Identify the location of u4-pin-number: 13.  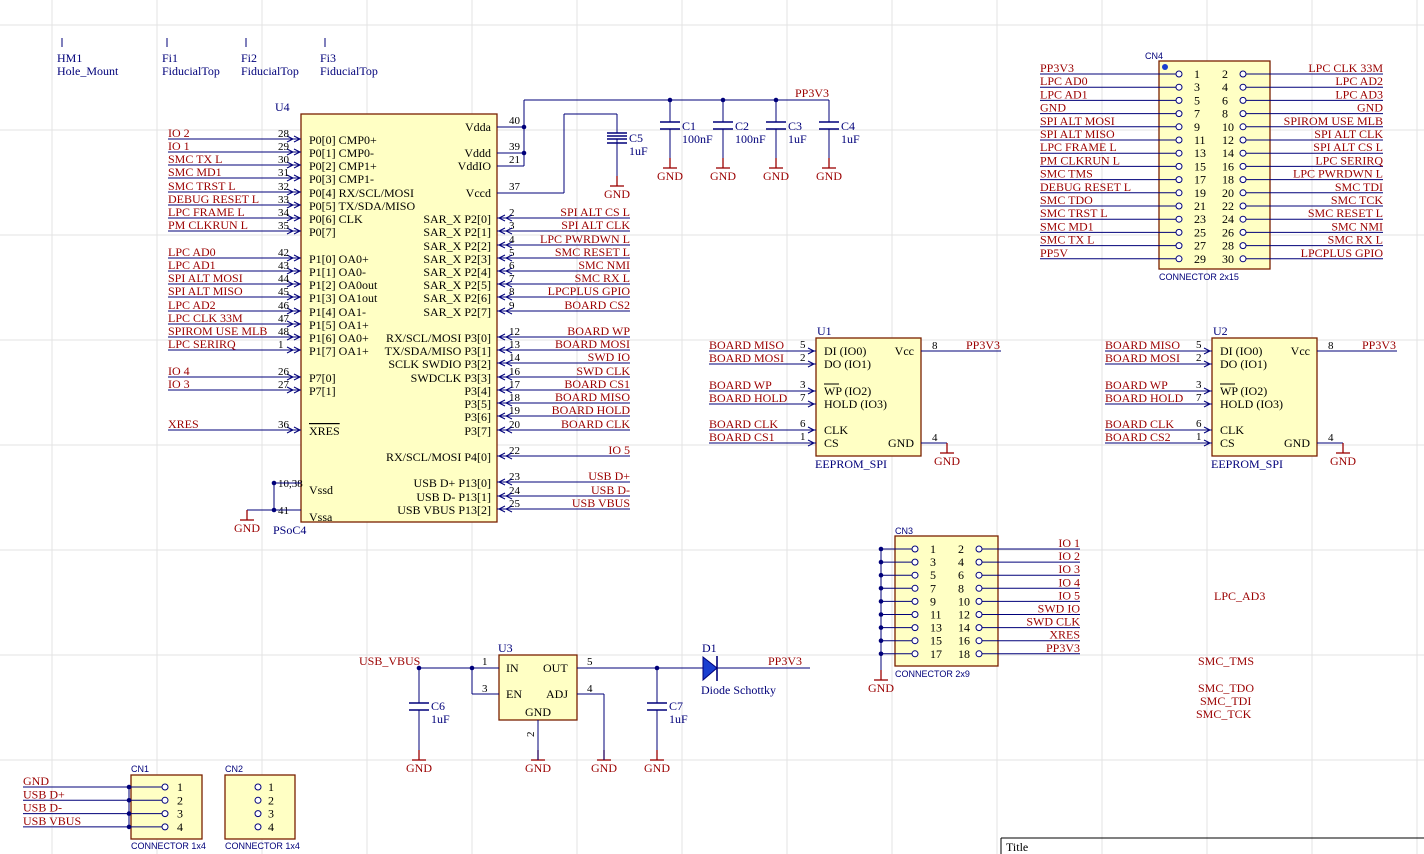
(515, 345).